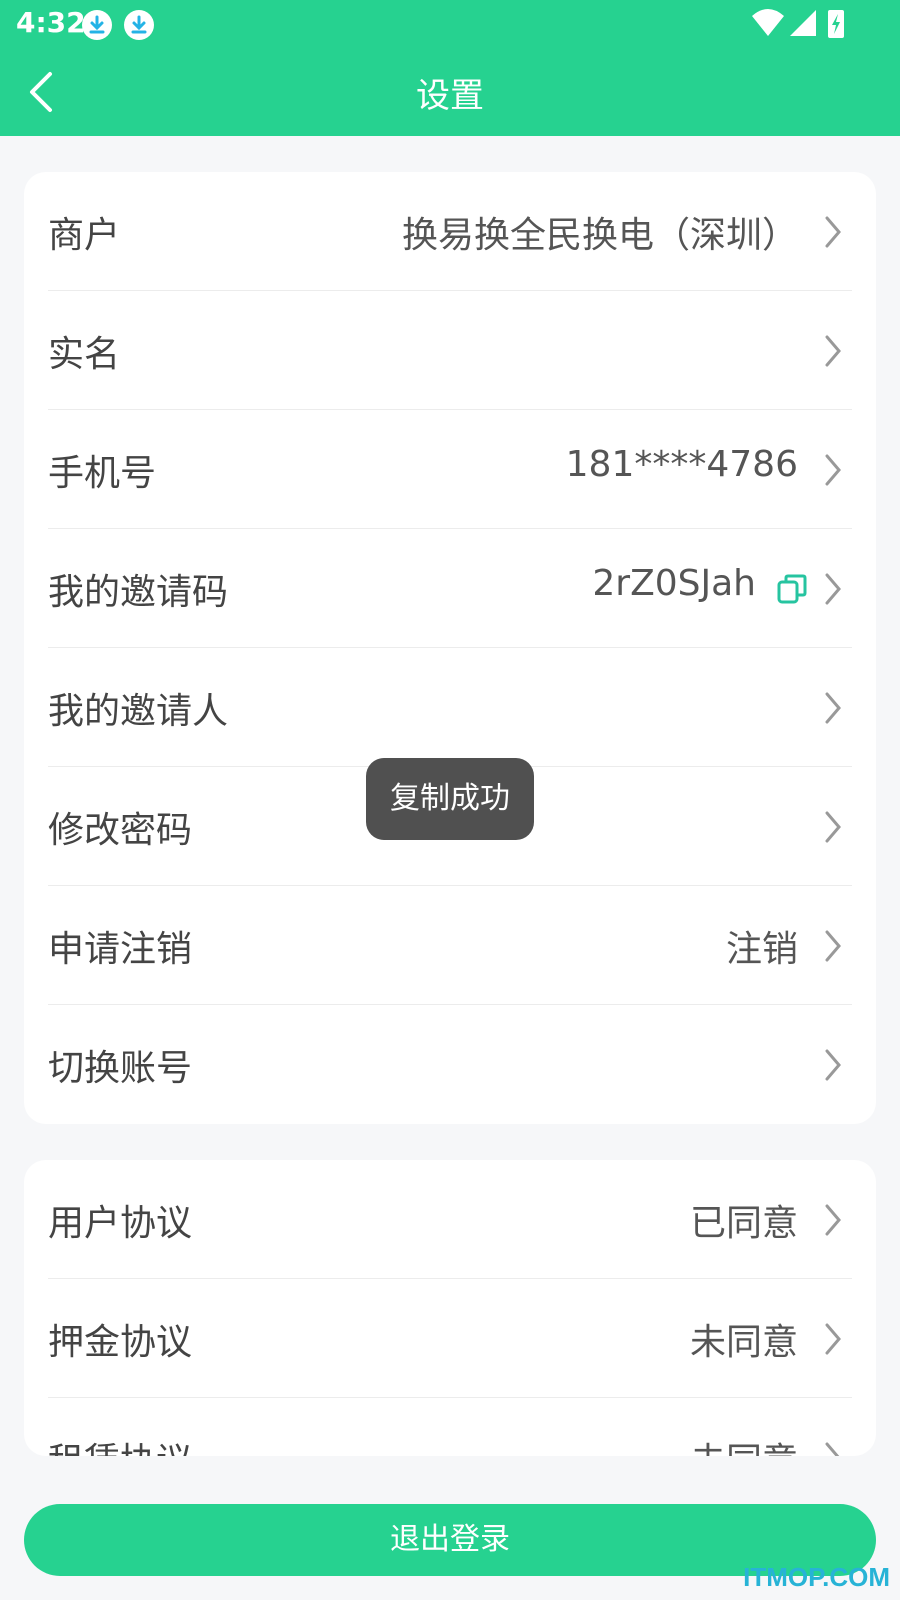  Describe the element at coordinates (761, 949) in the screenshot. I see `row-value: 注销` at that location.